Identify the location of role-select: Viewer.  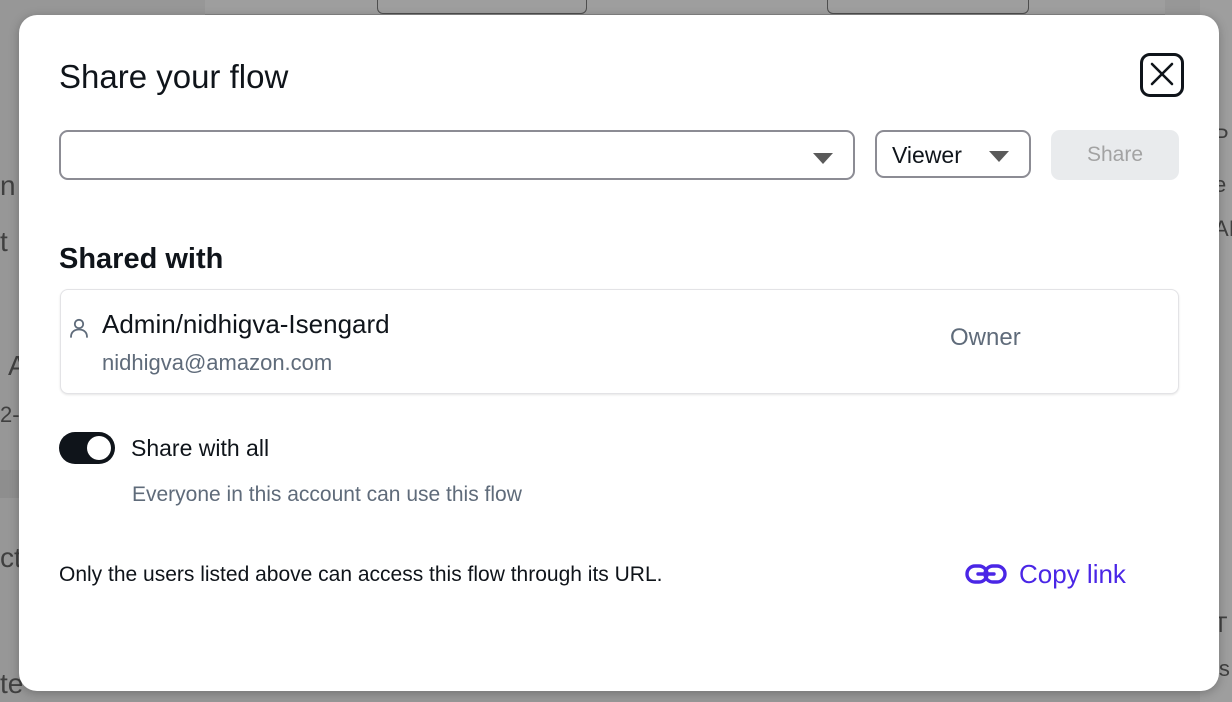
(953, 154).